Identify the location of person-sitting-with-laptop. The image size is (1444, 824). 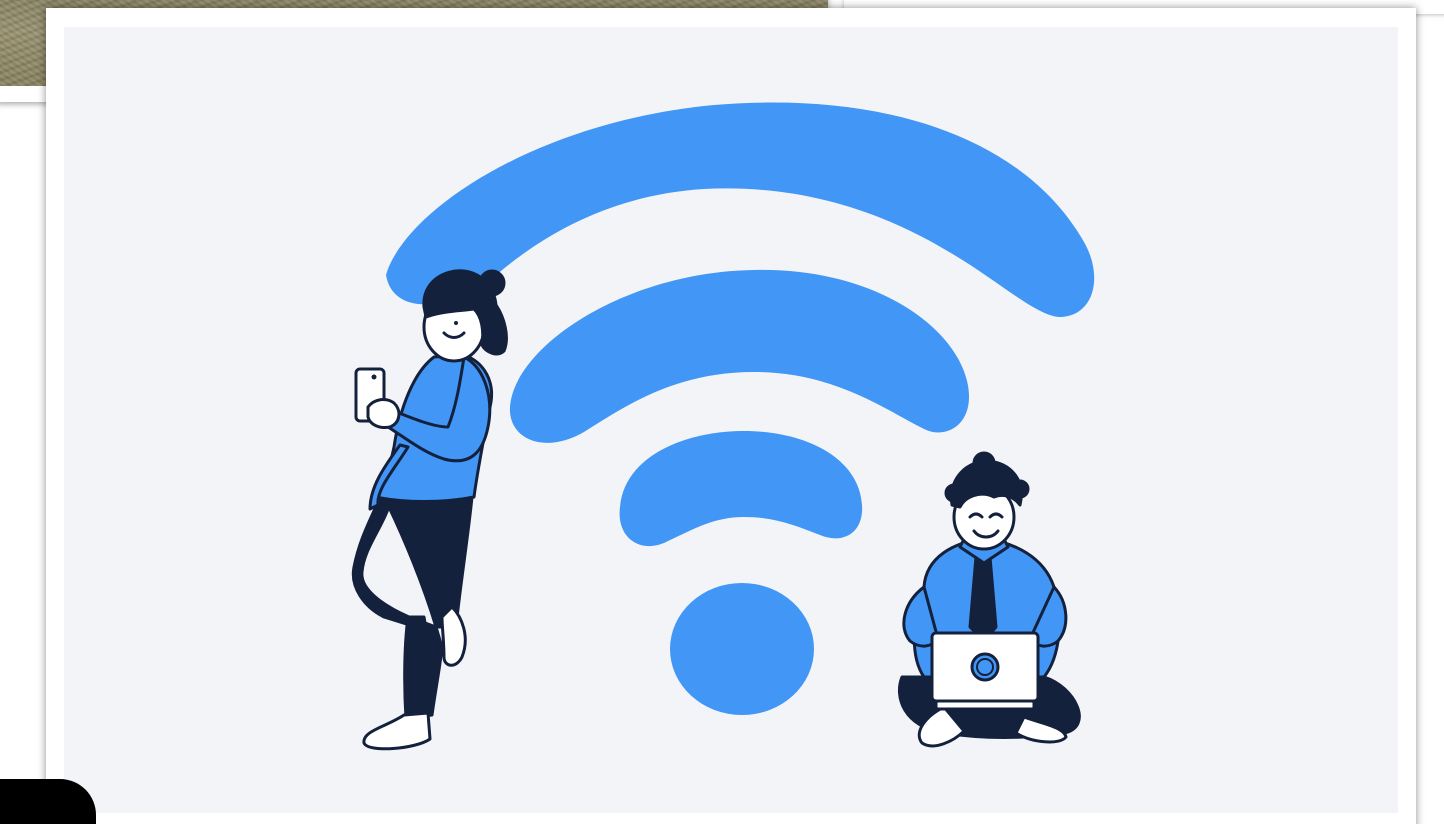
(989, 599).